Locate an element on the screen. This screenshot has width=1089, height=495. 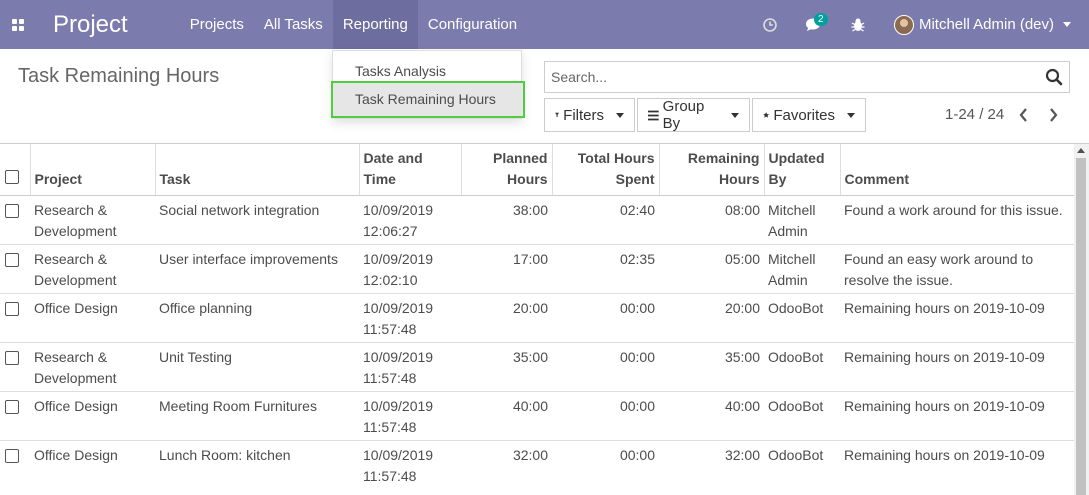
messaging-chat-icon: 2 is located at coordinates (814, 24).